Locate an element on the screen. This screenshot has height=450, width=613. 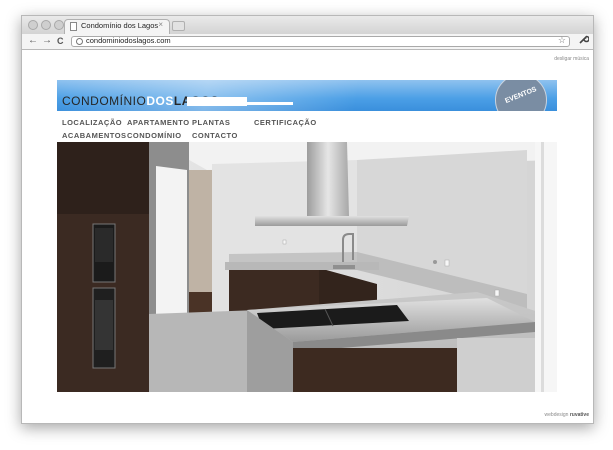
nav-localizacao: LOCALIZAÇÃO is located at coordinates (92, 122).